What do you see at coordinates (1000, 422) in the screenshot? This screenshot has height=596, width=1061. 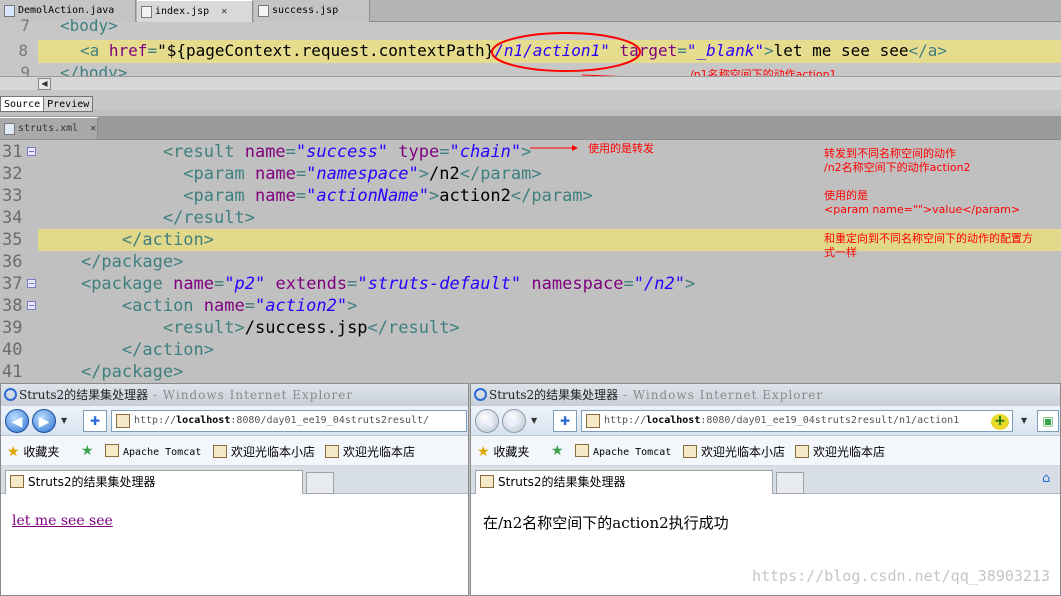 I see `go-icon: +` at bounding box center [1000, 422].